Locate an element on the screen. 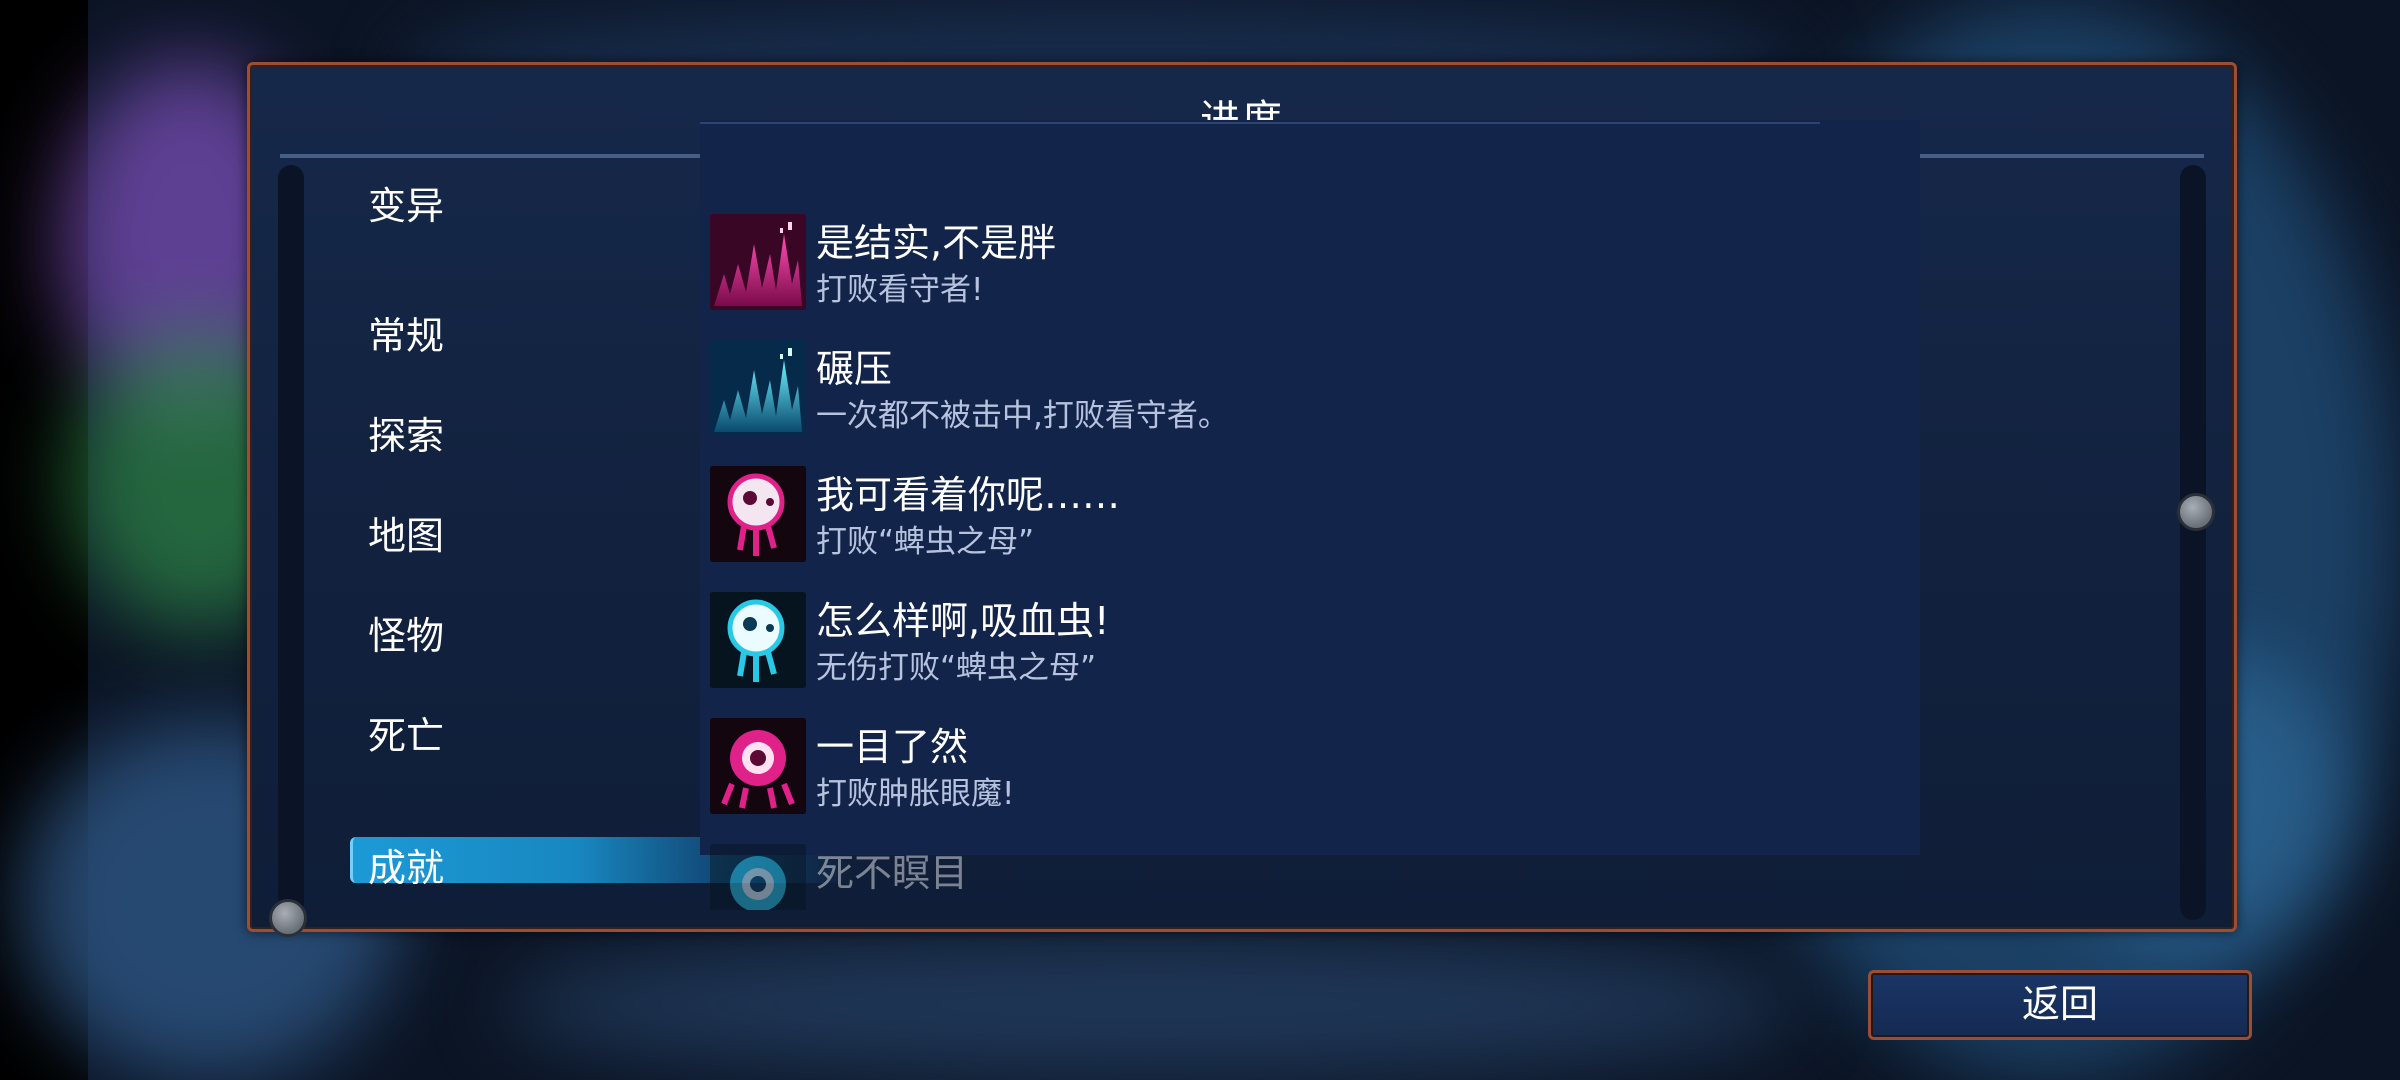 The width and height of the screenshot is (2400, 1080). achievement-name: 一目了然 is located at coordinates (892, 747).